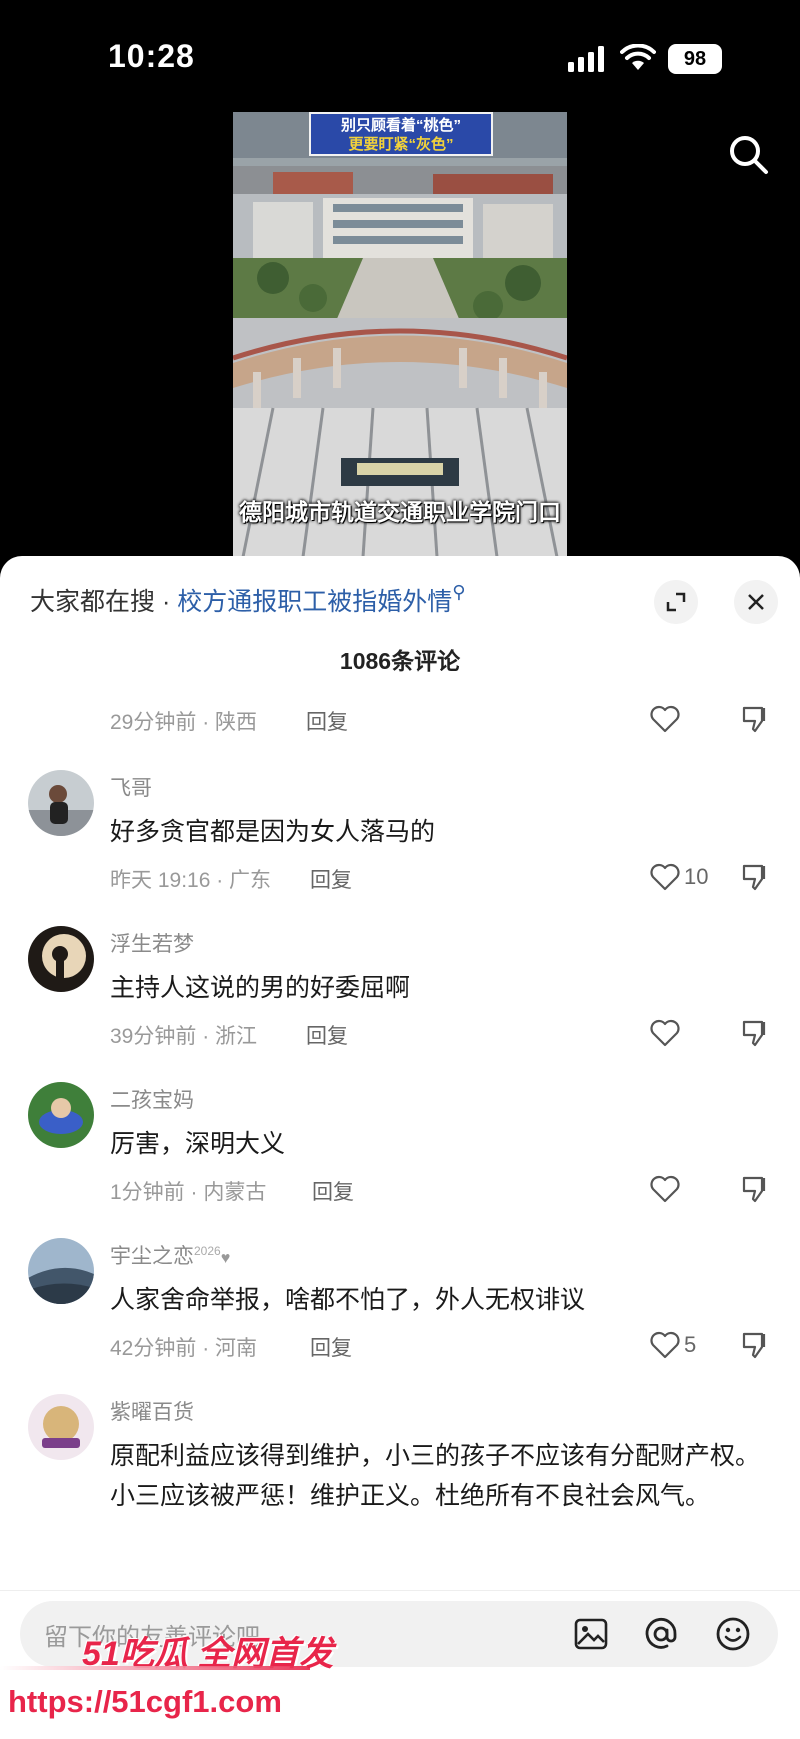 This screenshot has height=1739, width=800. I want to click on hot-search-prefix: 大家都在搜 ·, so click(104, 602).